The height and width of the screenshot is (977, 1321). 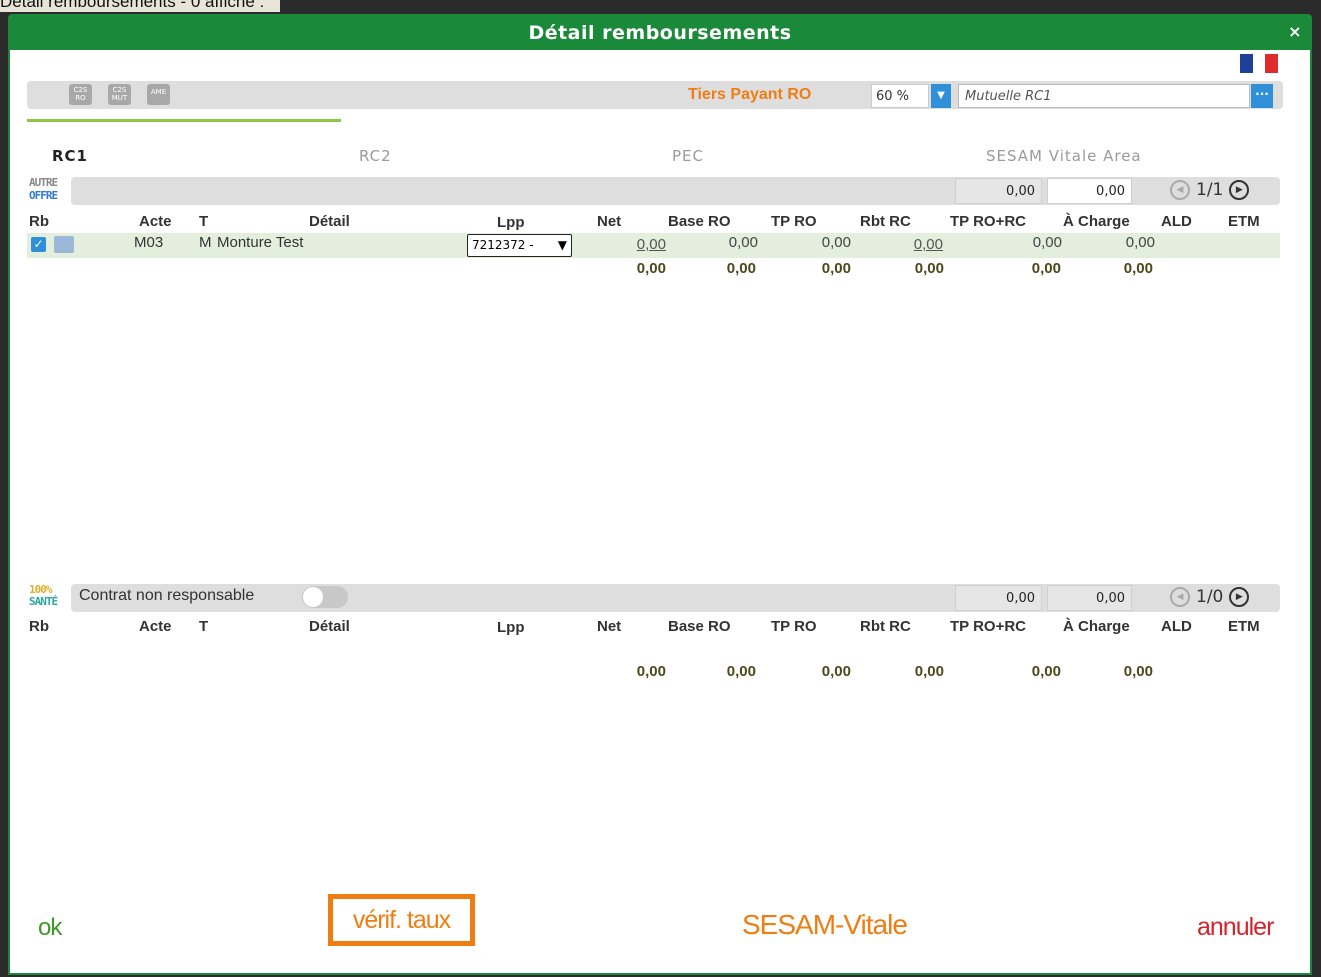 I want to click on ame-chip: AME, so click(x=158, y=94).